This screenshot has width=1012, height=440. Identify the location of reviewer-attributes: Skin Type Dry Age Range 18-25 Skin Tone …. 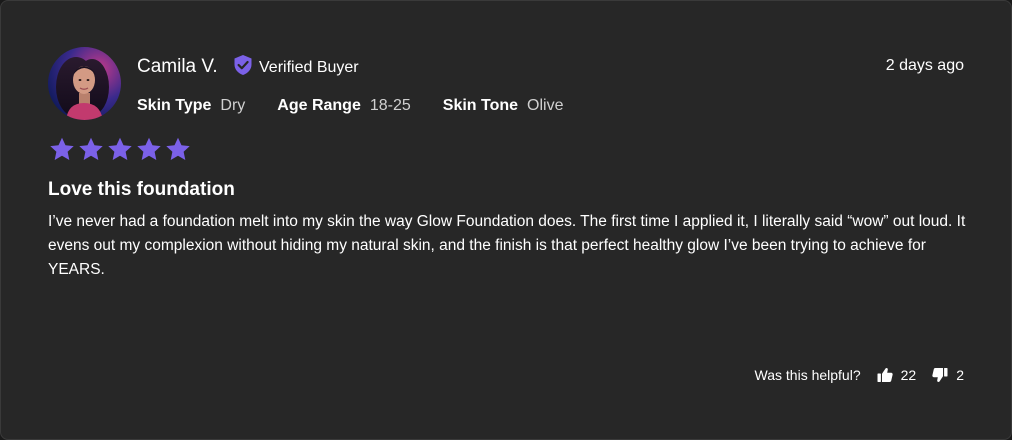
(350, 106).